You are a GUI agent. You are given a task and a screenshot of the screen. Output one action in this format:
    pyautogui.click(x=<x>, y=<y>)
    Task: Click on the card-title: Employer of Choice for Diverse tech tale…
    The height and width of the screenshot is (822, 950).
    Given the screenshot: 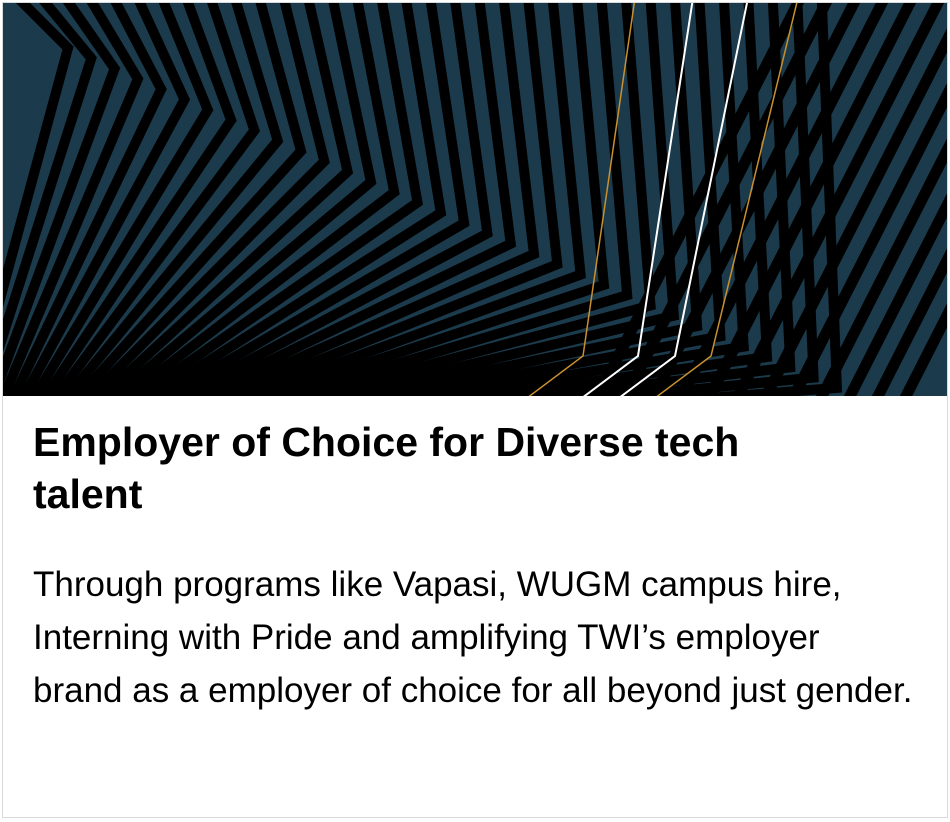 What is the action you would take?
    pyautogui.click(x=386, y=468)
    